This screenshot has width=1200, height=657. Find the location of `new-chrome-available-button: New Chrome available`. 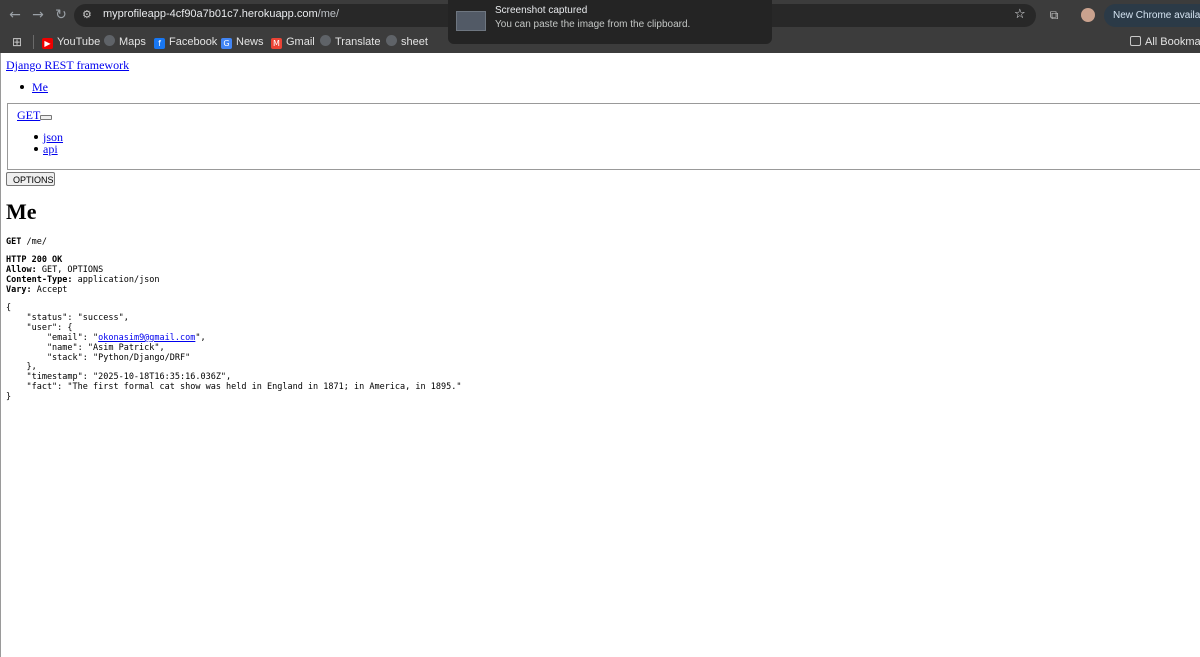

new-chrome-available-button: New Chrome available is located at coordinates (1152, 15).